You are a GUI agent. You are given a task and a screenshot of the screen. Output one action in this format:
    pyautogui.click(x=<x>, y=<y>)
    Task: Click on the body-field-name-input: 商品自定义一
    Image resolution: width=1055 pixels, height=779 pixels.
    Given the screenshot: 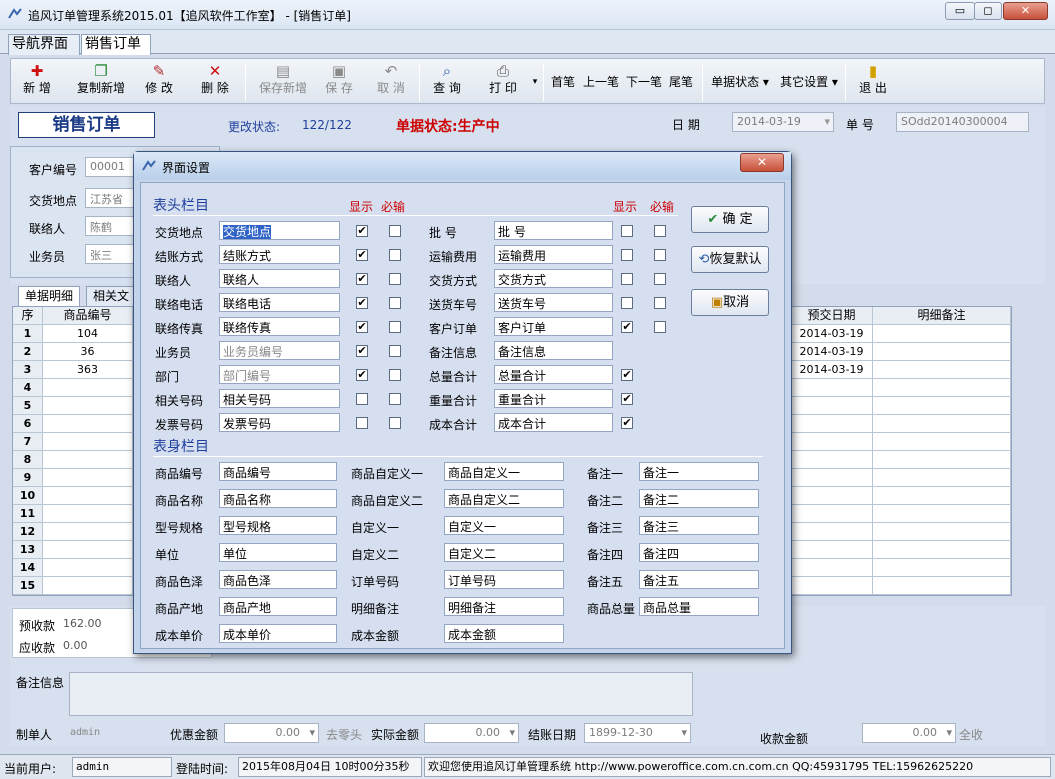 What is the action you would take?
    pyautogui.click(x=504, y=471)
    